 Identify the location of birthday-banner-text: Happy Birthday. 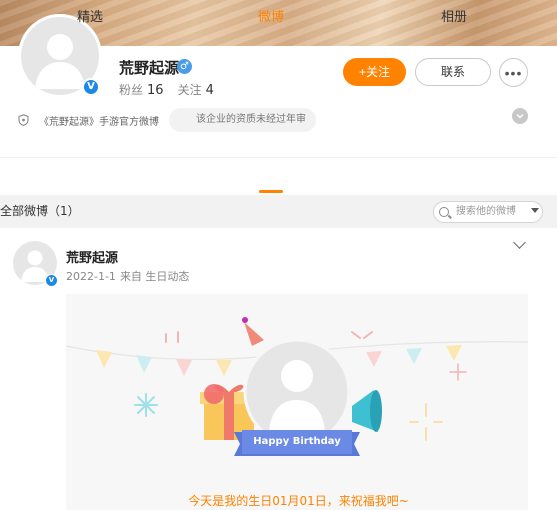
(297, 441).